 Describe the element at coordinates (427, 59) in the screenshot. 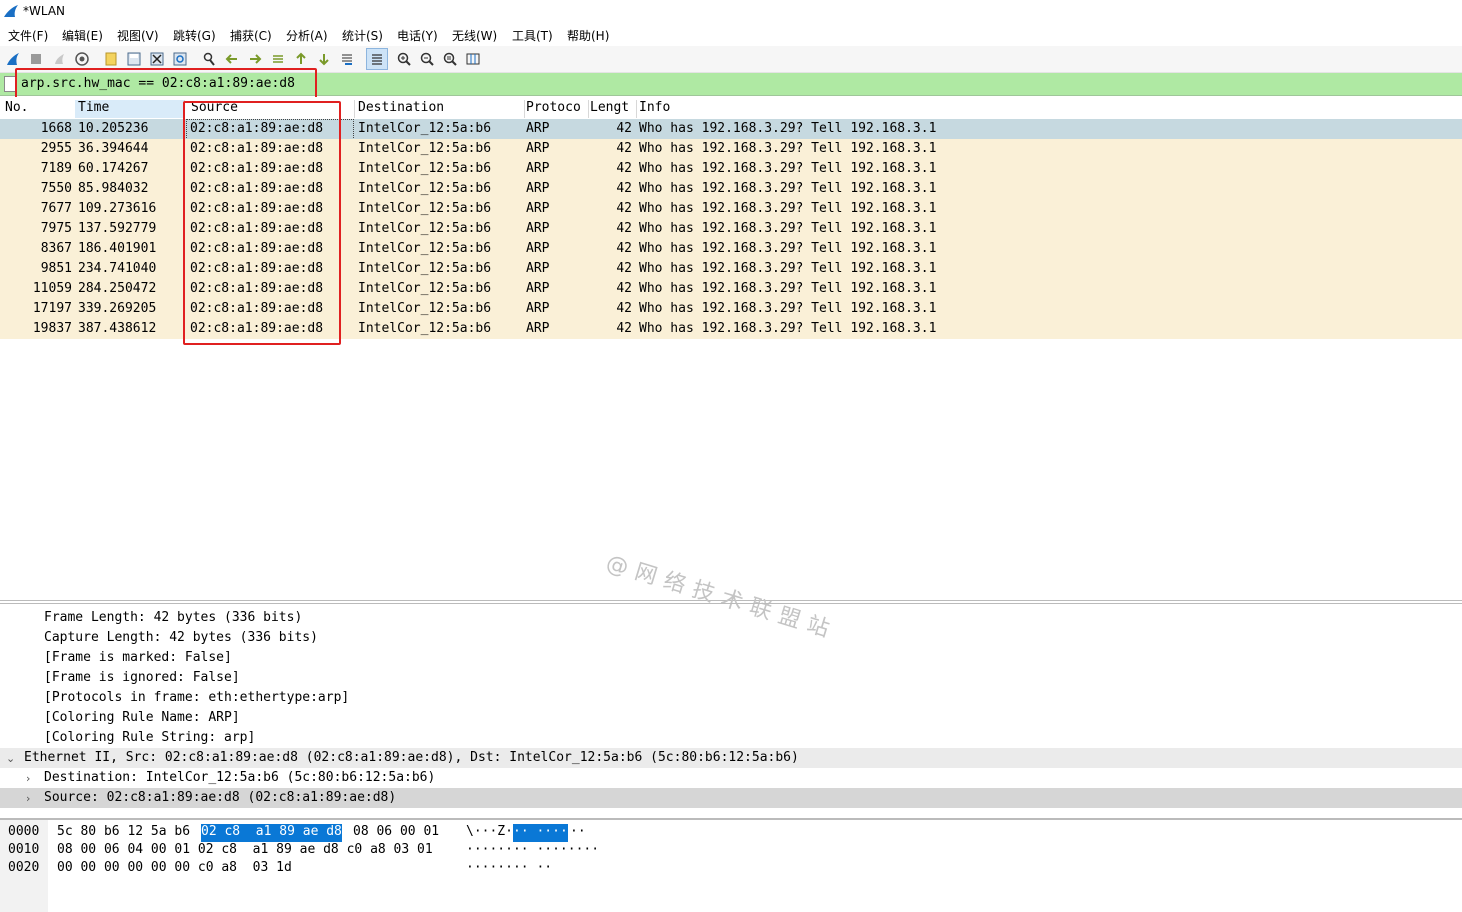

I see `zoom-out-icon` at that location.